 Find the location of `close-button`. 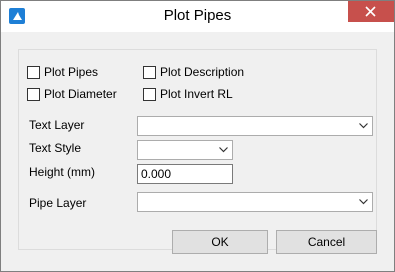

close-button is located at coordinates (371, 11).